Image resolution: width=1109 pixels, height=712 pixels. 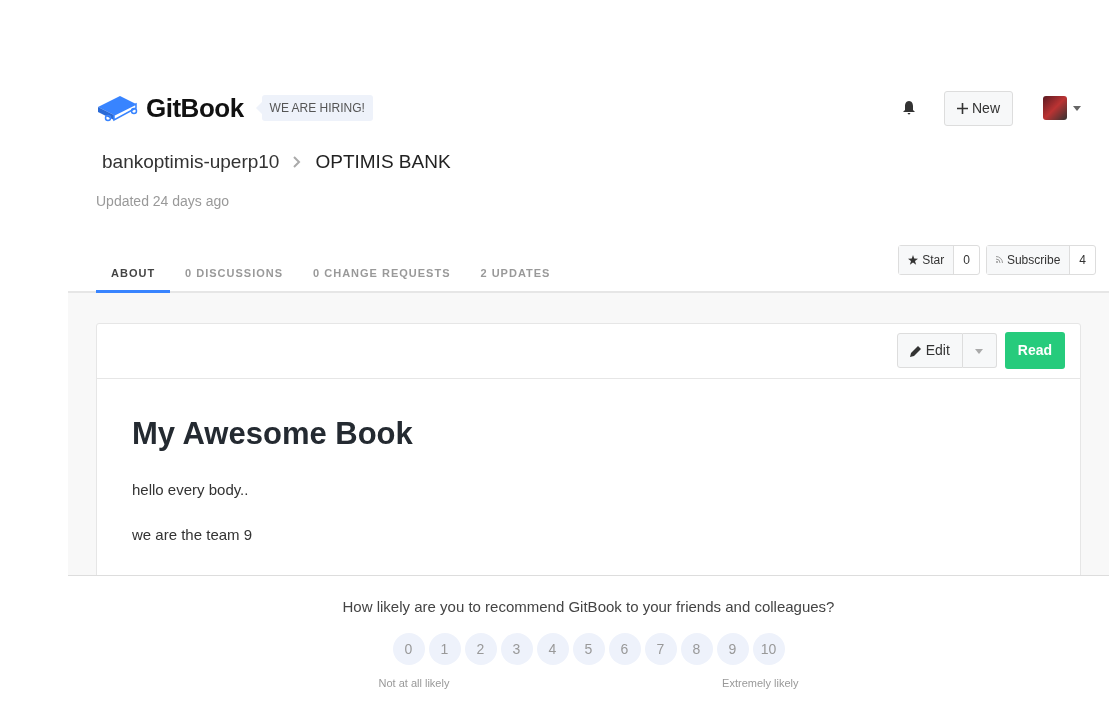 What do you see at coordinates (195, 108) in the screenshot?
I see `logo-text: GitBook` at bounding box center [195, 108].